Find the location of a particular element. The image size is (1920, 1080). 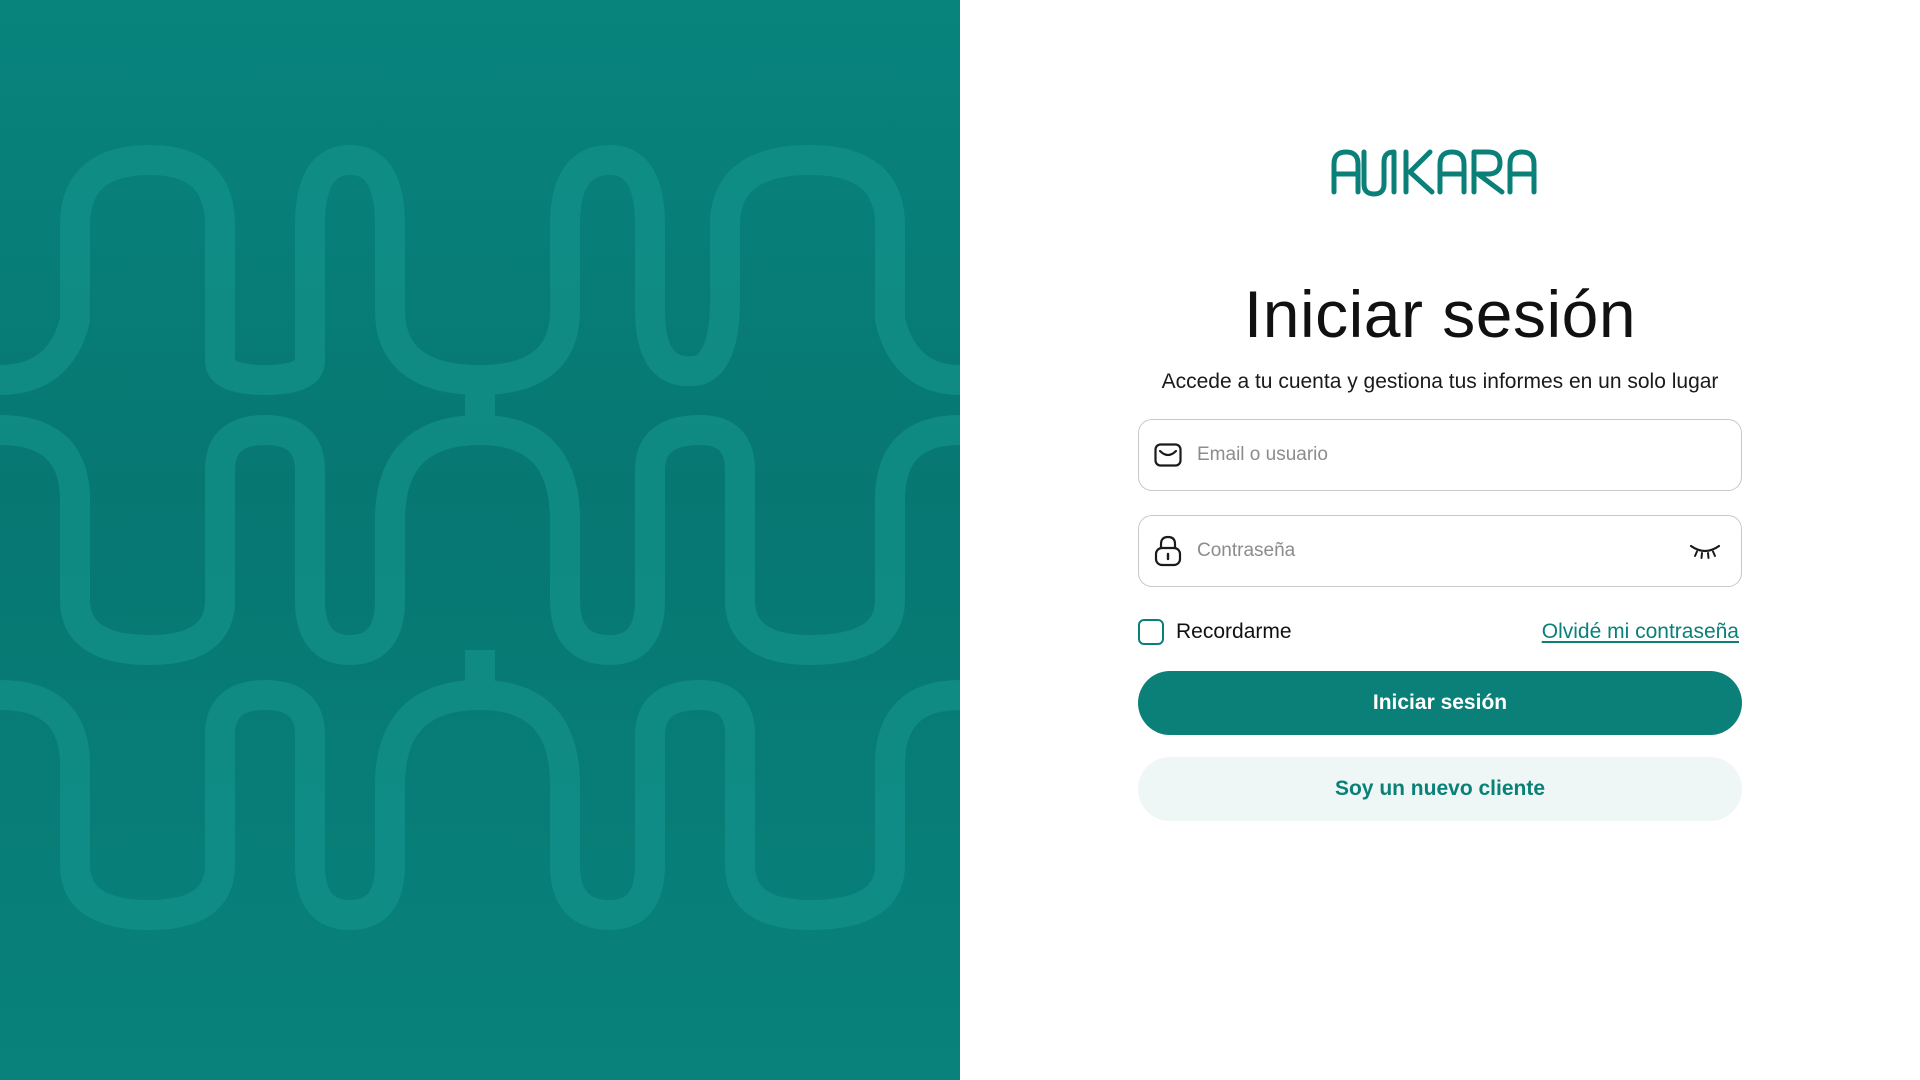

new-client-button: Soy un nuevo cliente is located at coordinates (1440, 789).